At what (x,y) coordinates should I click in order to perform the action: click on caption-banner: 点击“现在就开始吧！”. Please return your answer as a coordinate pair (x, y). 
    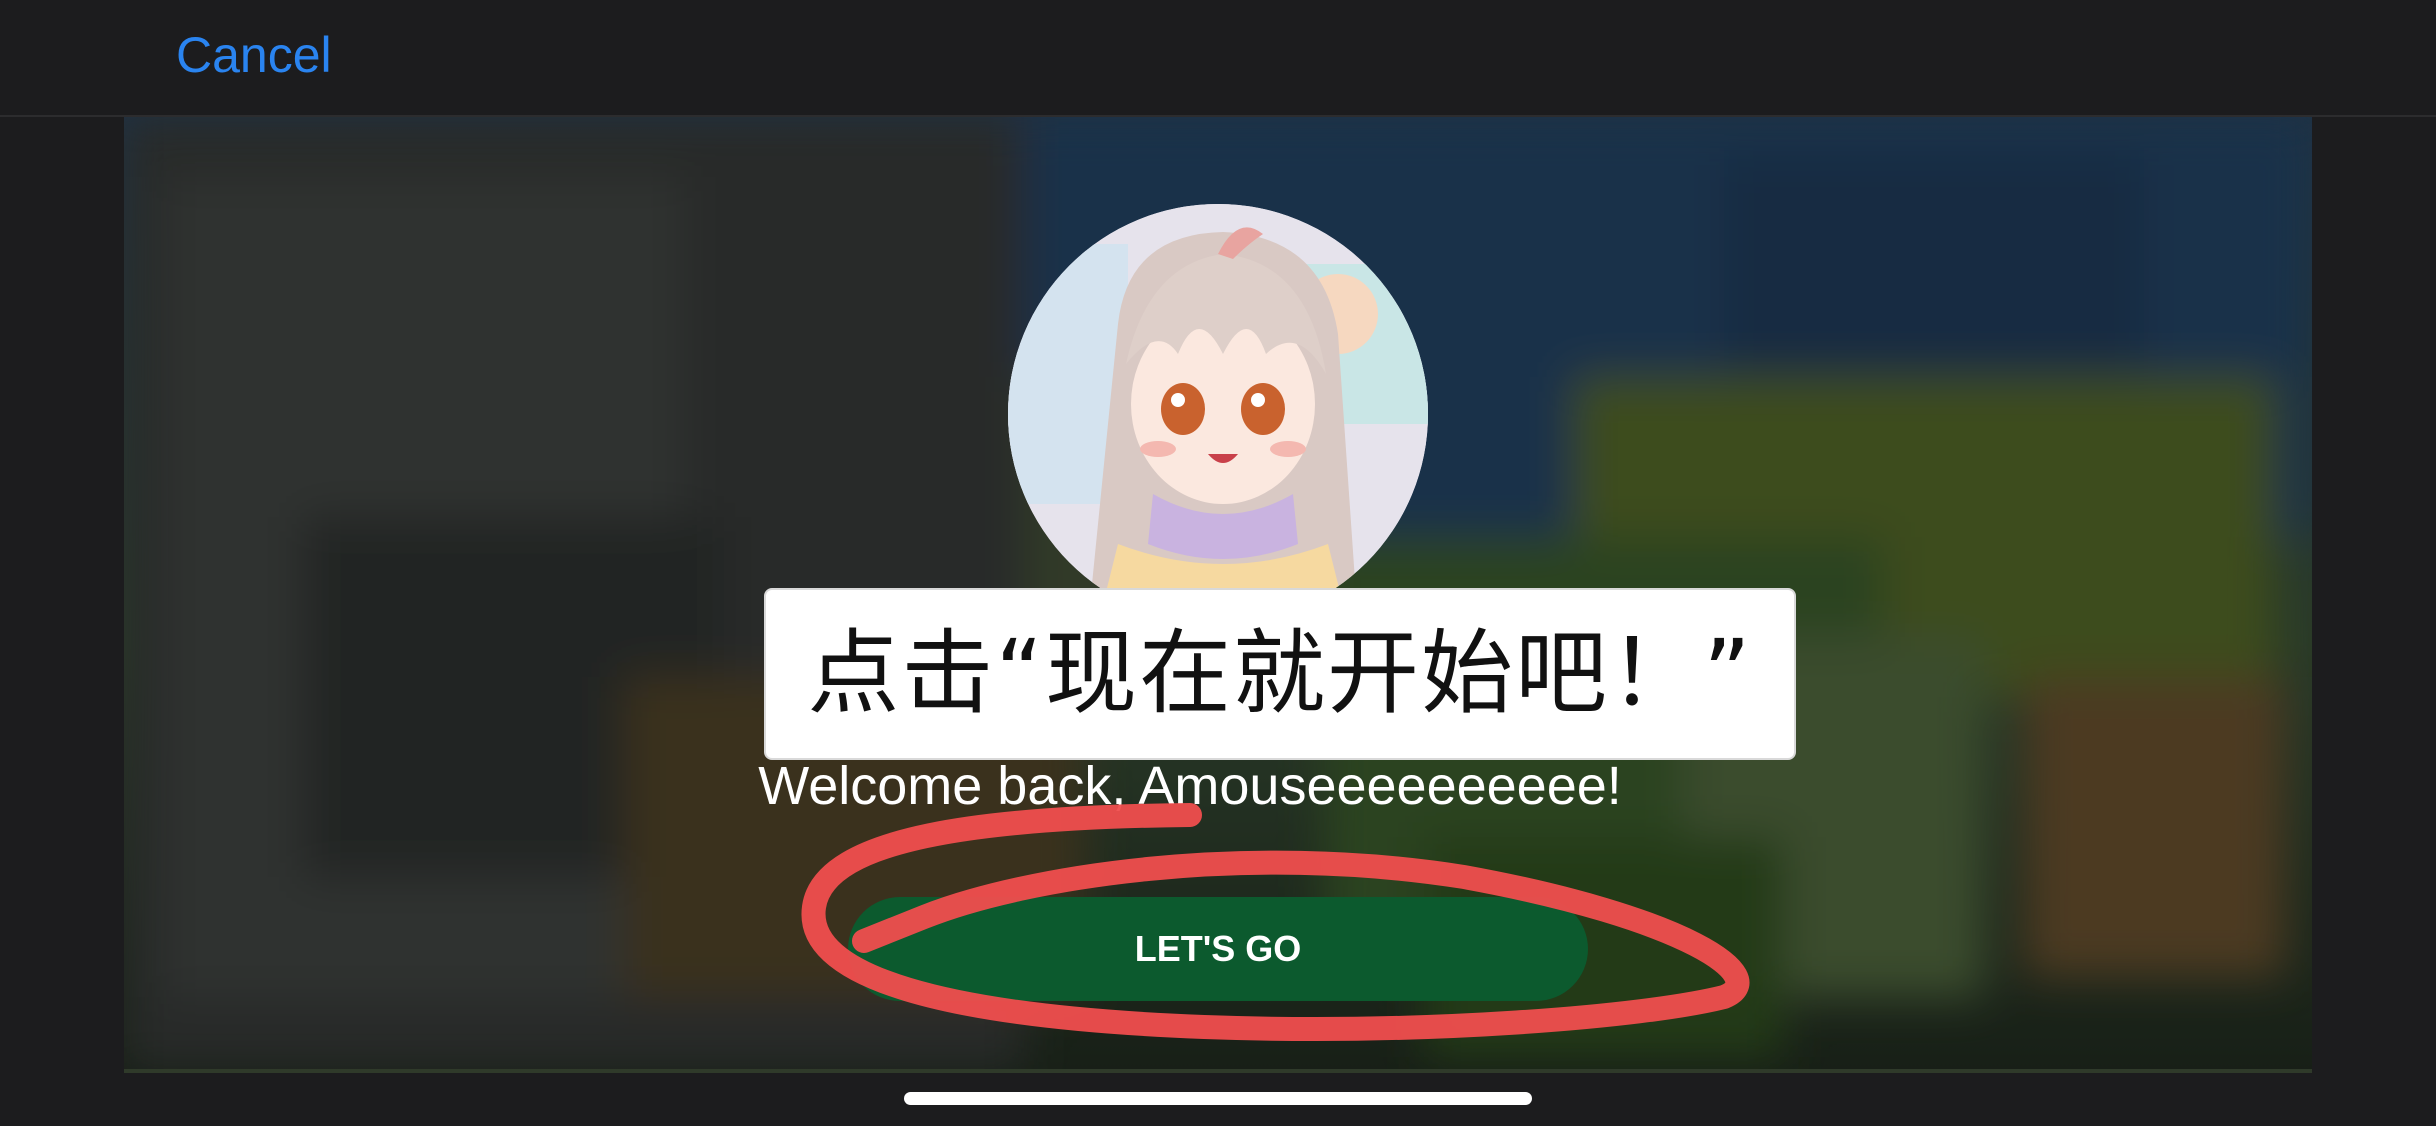
    Looking at the image, I should click on (1280, 674).